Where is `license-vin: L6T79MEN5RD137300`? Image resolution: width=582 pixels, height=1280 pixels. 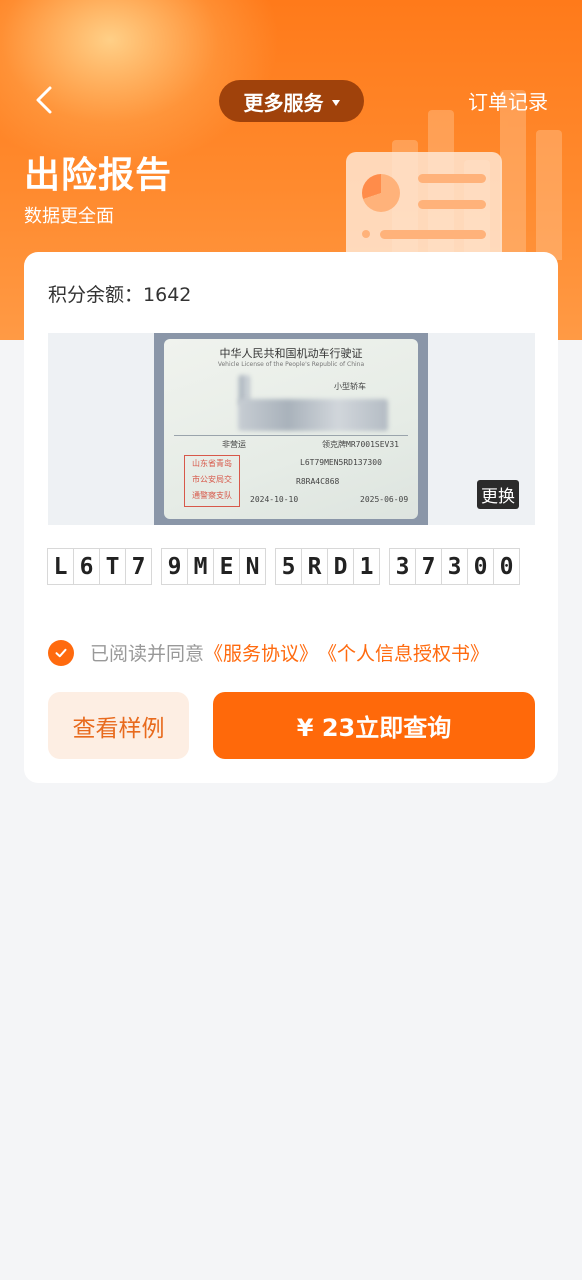
license-vin: L6T79MEN5RD137300 is located at coordinates (341, 462).